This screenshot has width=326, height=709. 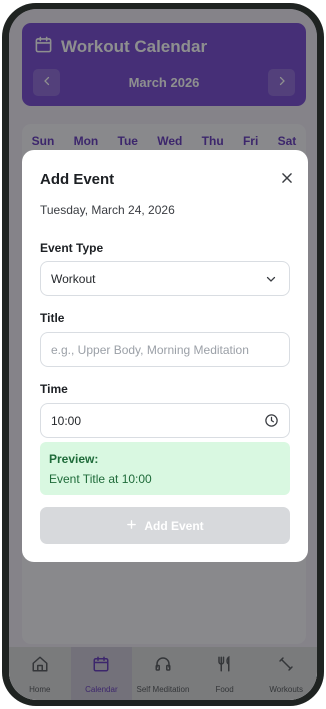 What do you see at coordinates (74, 459) in the screenshot?
I see `preview-label: Preview:` at bounding box center [74, 459].